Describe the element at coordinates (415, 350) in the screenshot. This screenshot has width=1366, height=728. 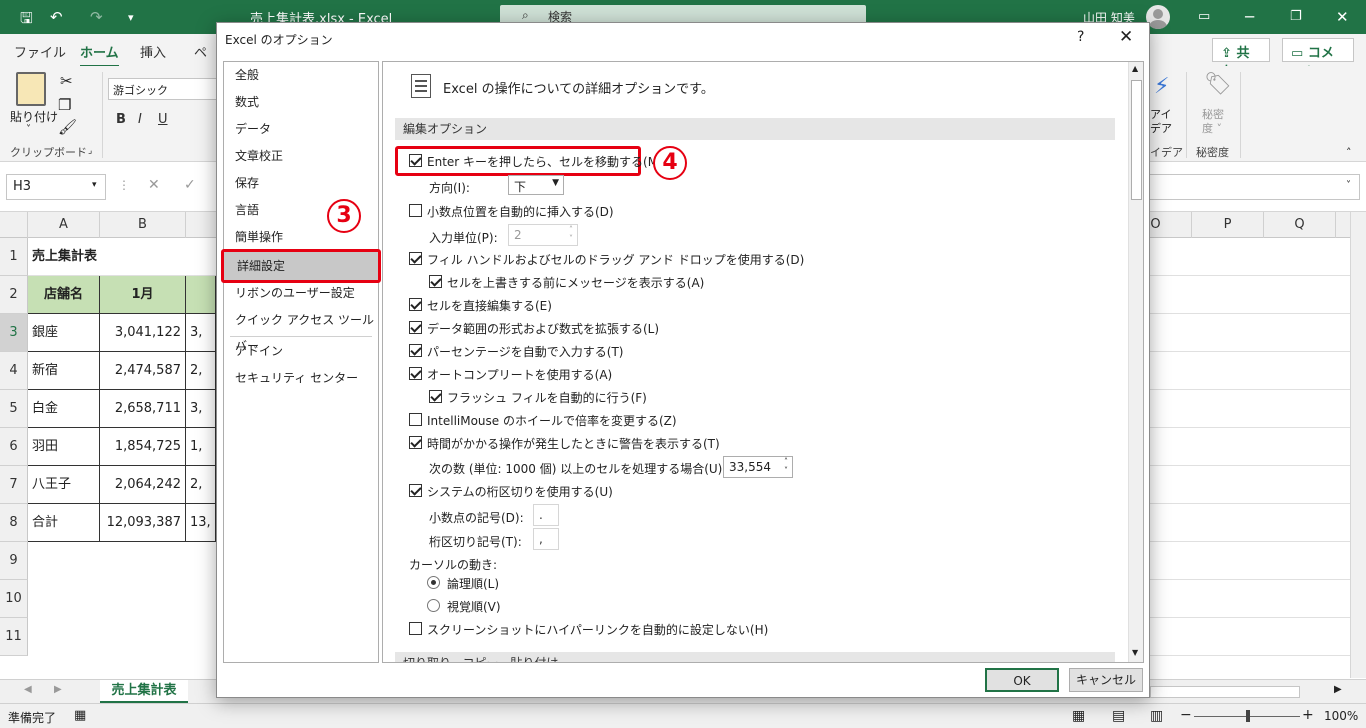
I see `percent-entry-checkbox` at that location.